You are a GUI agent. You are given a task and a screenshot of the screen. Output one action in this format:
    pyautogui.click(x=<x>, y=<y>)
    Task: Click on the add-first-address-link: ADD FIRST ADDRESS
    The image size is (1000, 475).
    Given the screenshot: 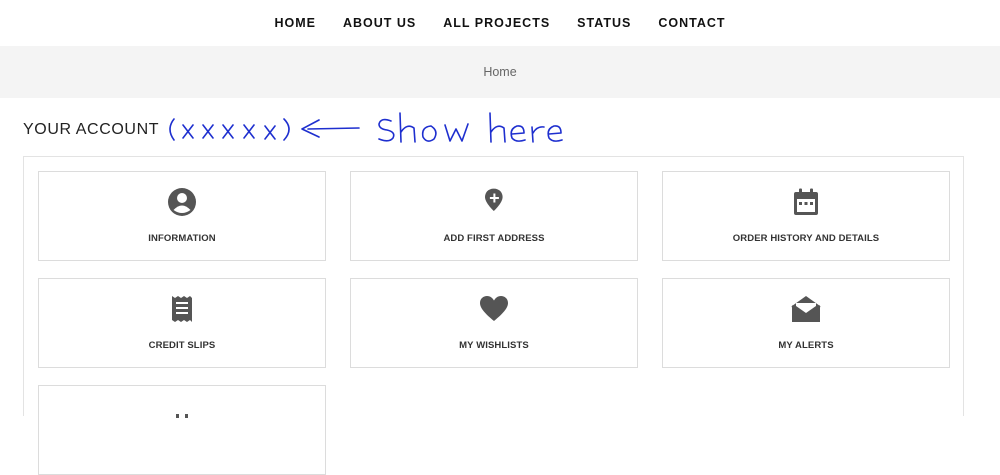 What is the action you would take?
    pyautogui.click(x=494, y=216)
    